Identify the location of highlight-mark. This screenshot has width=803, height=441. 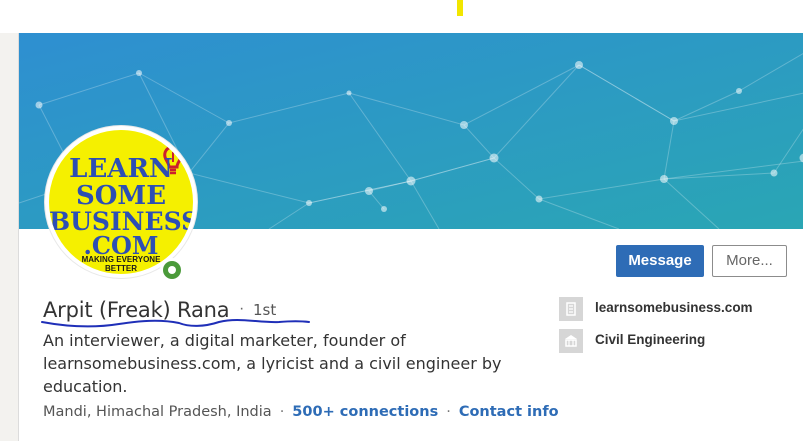
(460, 8).